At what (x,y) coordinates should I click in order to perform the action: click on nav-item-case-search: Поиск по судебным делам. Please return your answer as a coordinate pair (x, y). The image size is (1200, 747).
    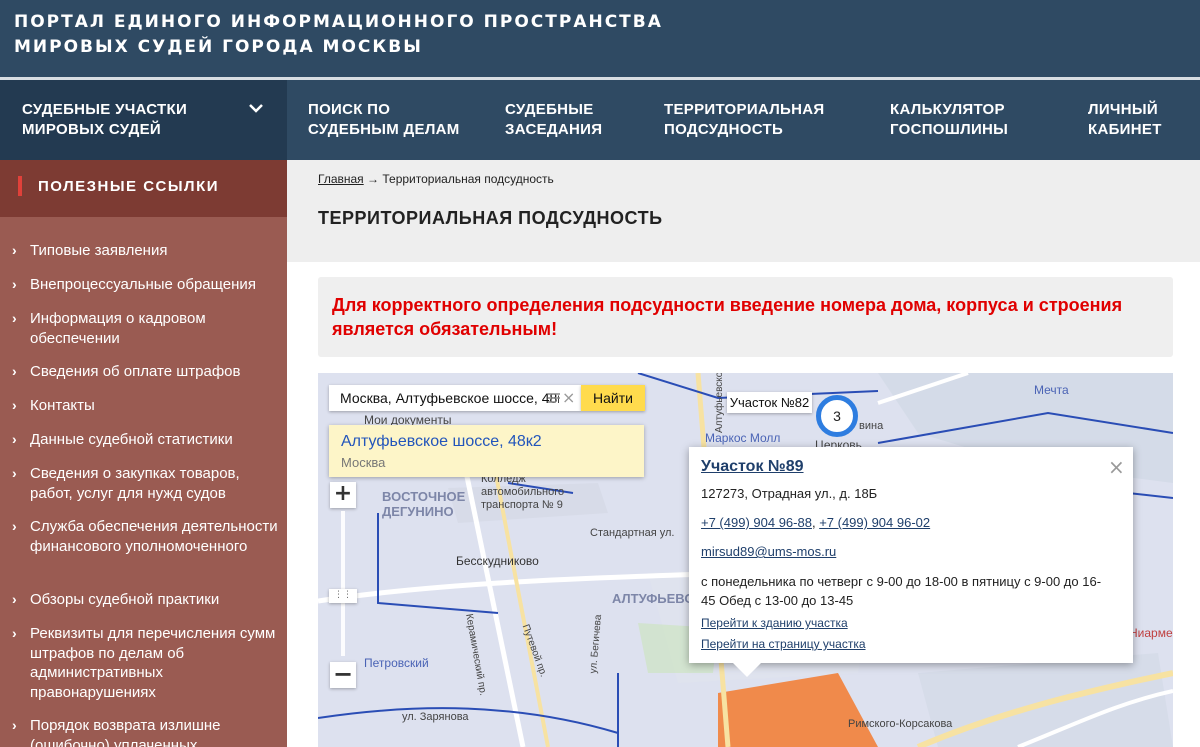
    Looking at the image, I should click on (384, 120).